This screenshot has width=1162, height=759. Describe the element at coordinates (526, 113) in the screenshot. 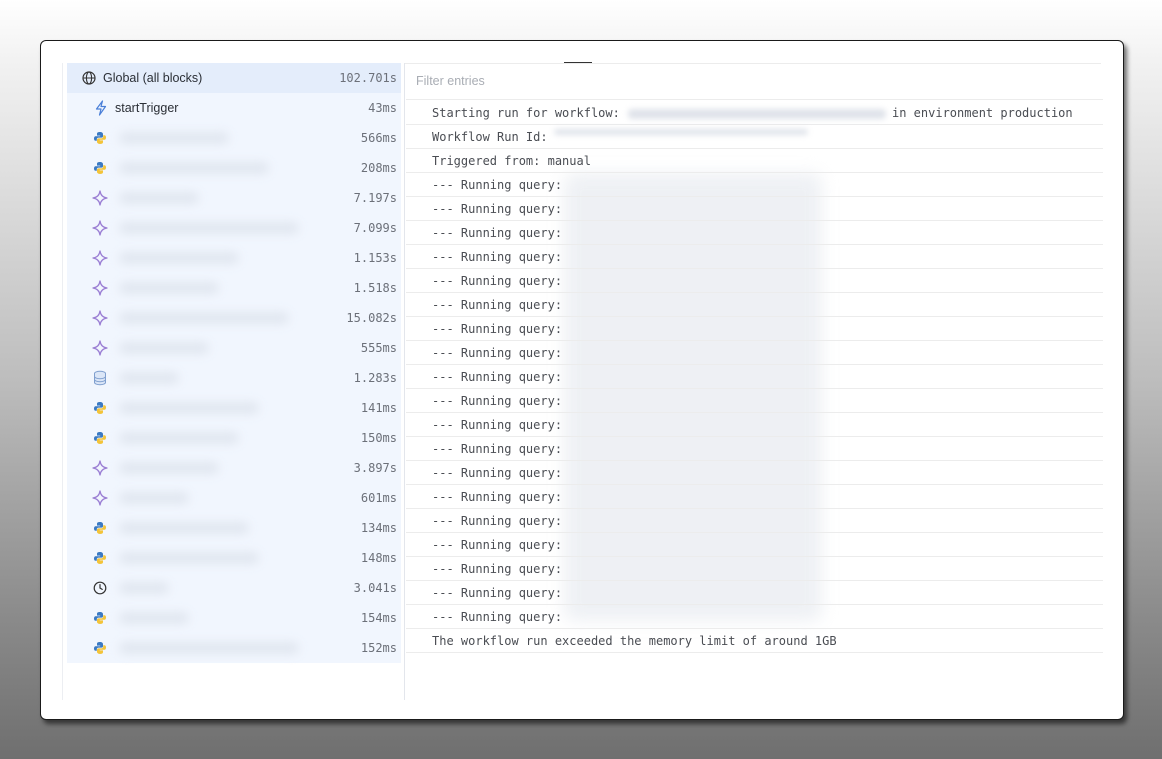

I see `log-text: Starting run for workflow:` at that location.